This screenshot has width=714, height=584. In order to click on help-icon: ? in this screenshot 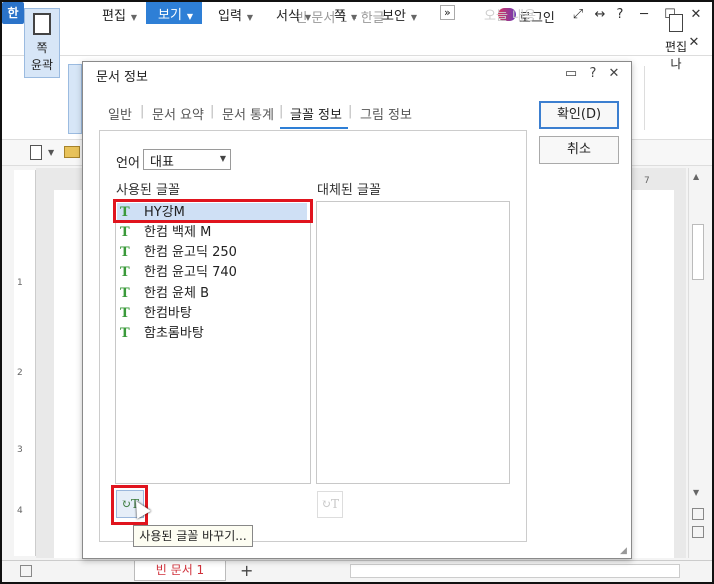, I will do `click(620, 15)`.